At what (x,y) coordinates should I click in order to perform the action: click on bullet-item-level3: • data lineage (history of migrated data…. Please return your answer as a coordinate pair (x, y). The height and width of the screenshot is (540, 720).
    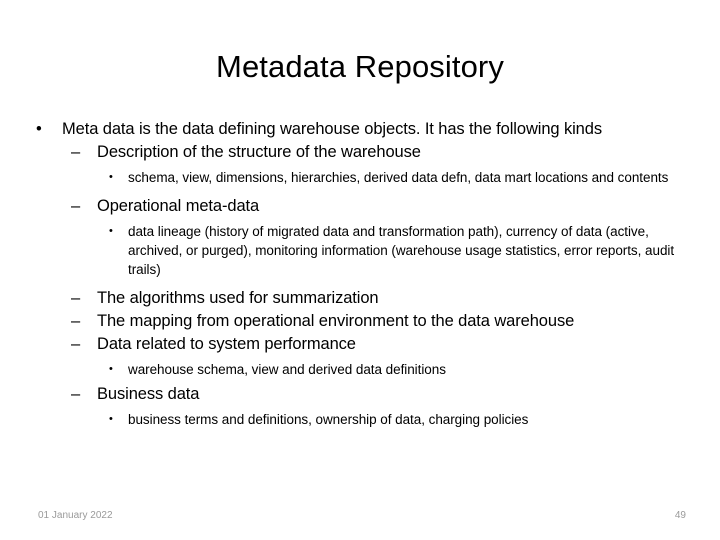
    Looking at the image, I should click on (360, 250).